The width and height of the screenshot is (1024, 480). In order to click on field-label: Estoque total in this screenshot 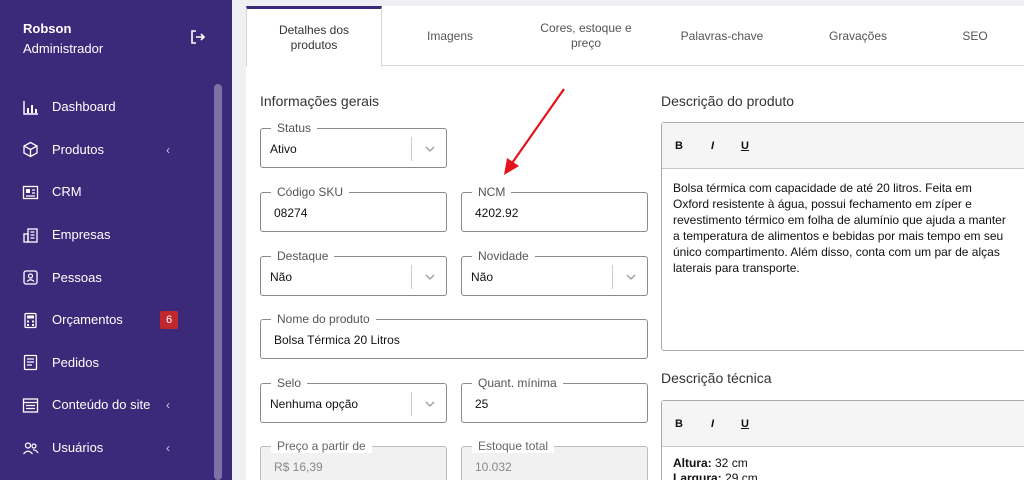, I will do `click(513, 446)`.